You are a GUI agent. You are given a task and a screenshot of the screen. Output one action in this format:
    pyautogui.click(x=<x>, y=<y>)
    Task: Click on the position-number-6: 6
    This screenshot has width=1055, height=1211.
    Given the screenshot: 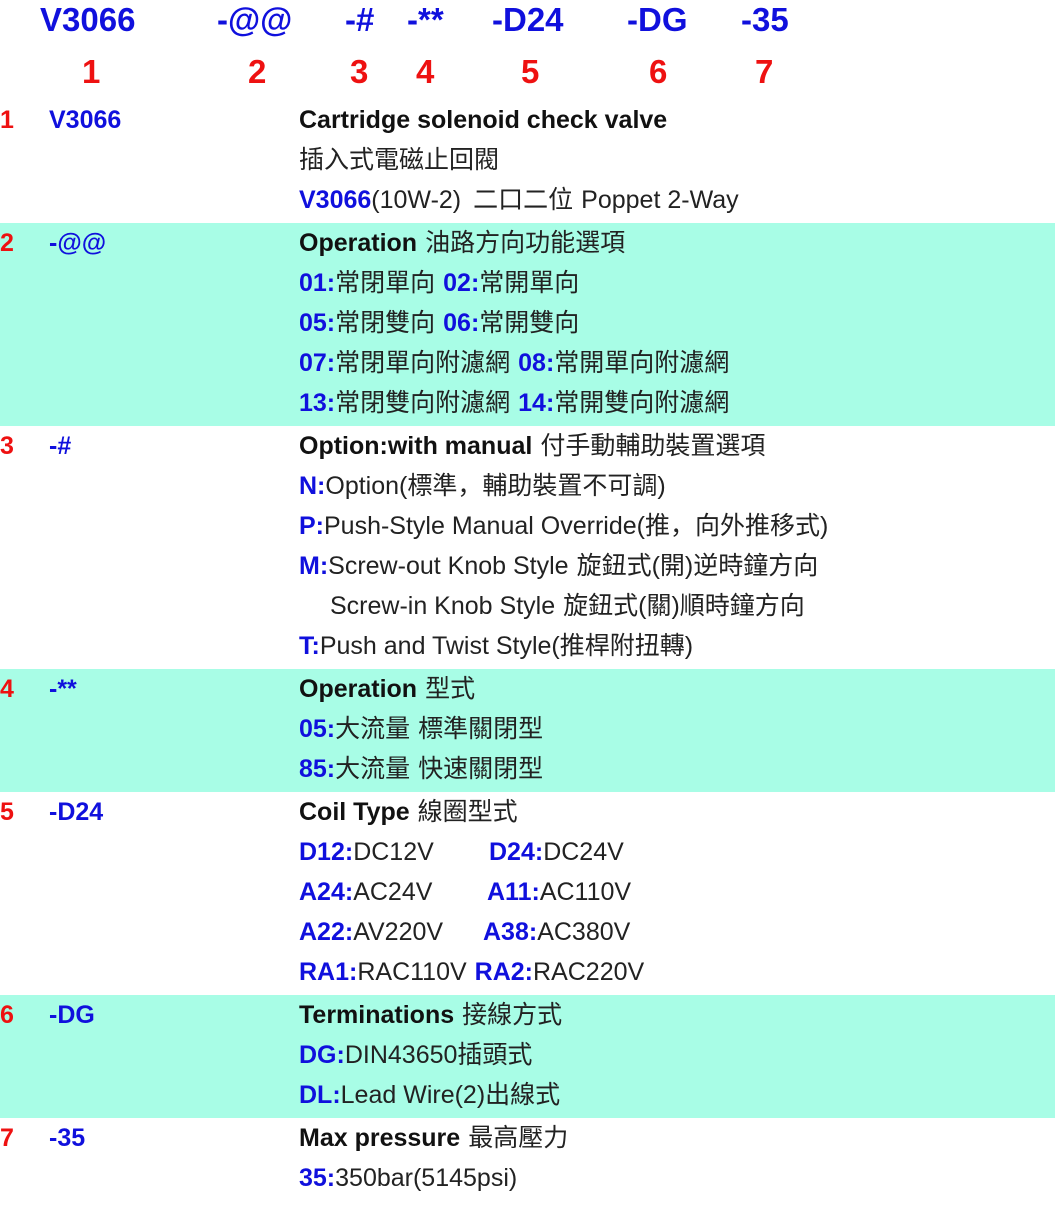 What is the action you would take?
    pyautogui.click(x=658, y=71)
    